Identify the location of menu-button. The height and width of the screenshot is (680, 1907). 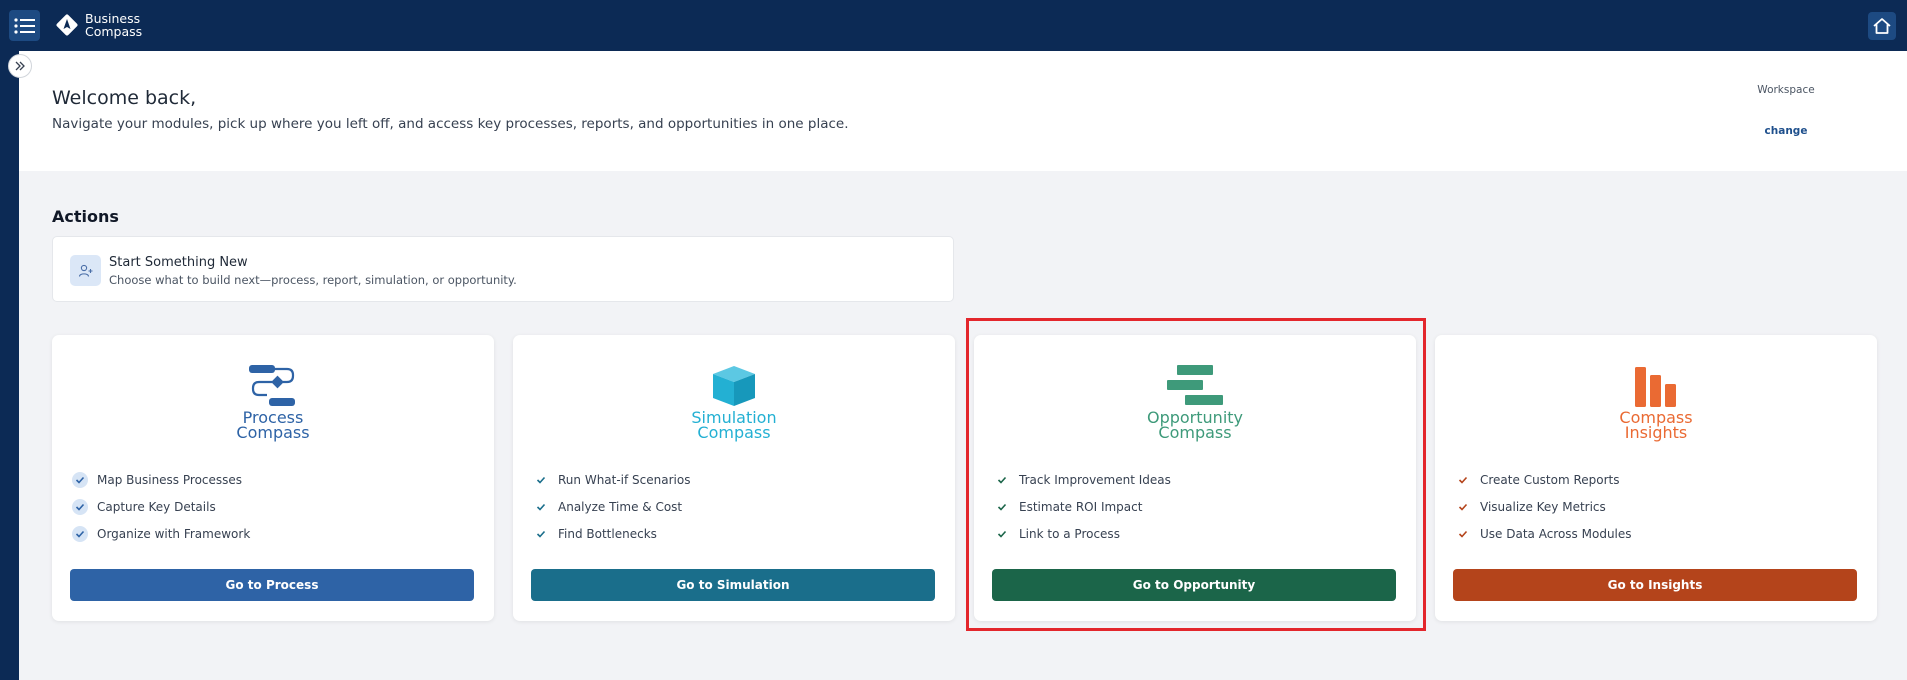
(24, 25).